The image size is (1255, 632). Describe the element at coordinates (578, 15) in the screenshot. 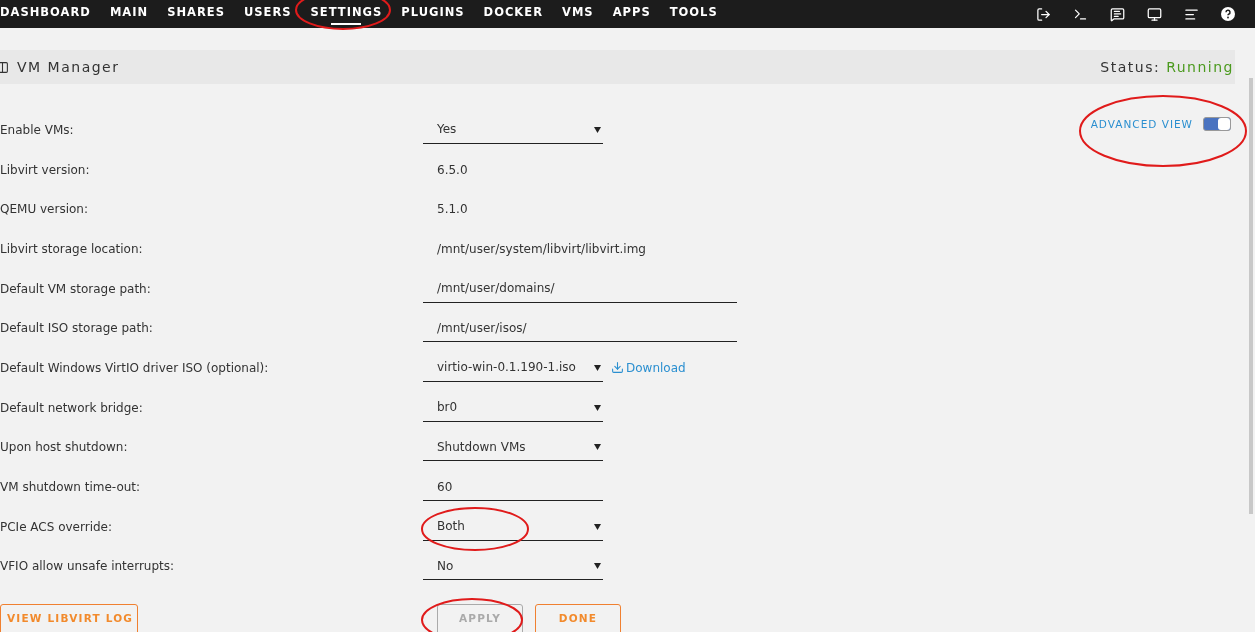

I see `nav-tab: VMS` at that location.